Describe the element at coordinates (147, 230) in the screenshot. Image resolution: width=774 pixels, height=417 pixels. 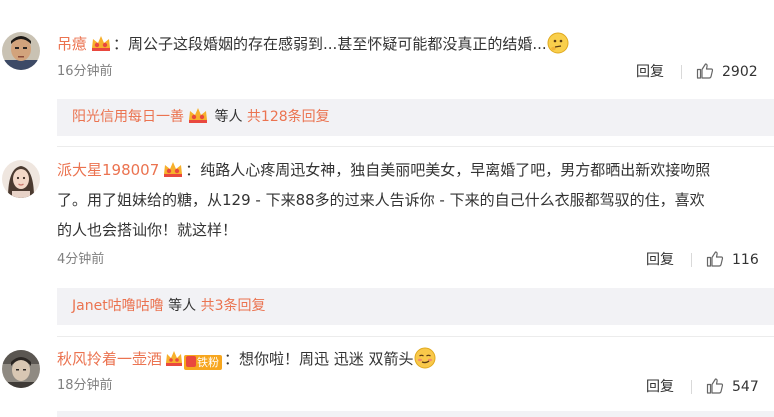
I see `comment-text-continued: 的人也会搭讪你！就这样！` at that location.